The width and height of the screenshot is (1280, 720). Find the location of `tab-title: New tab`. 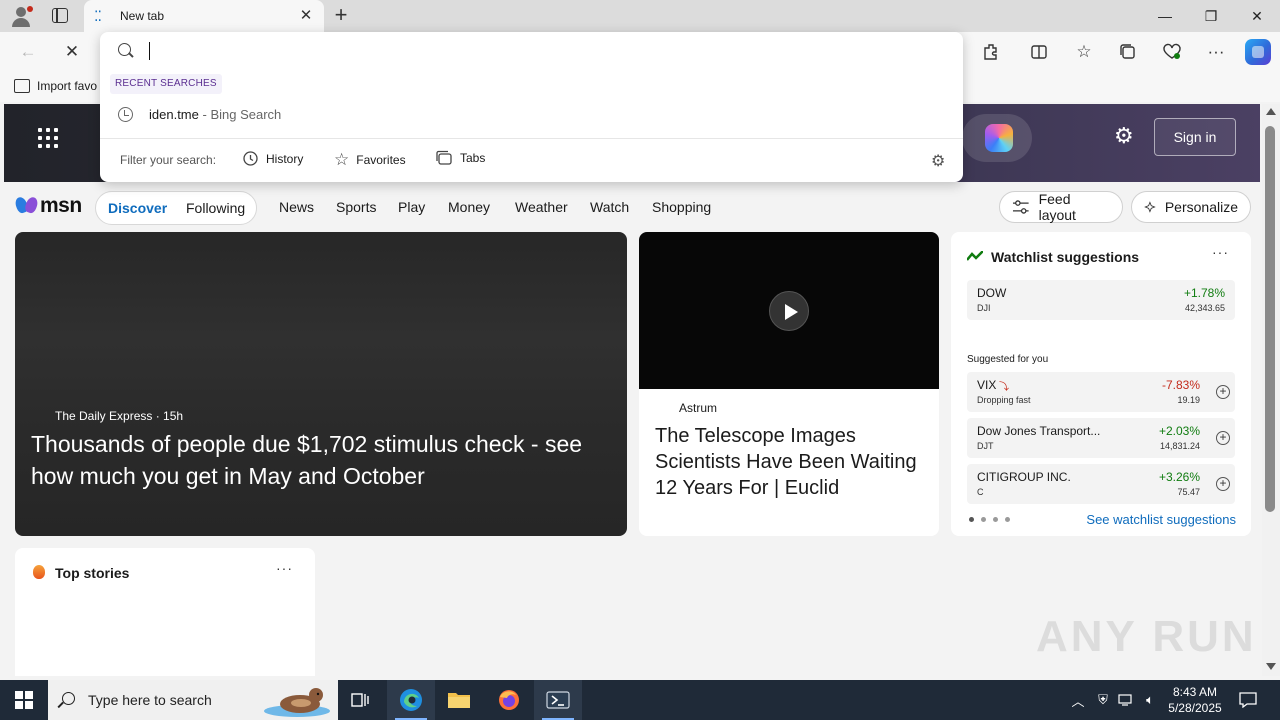

tab-title: New tab is located at coordinates (142, 16).